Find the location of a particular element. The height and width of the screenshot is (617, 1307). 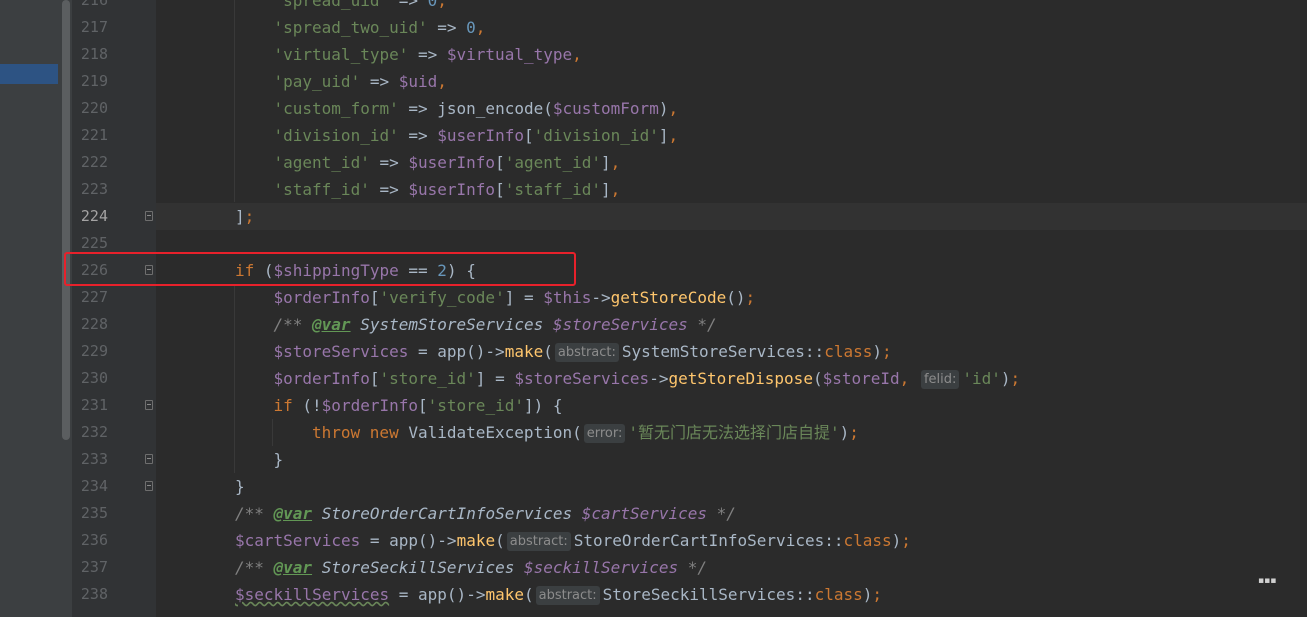

line-number: 217 is located at coordinates (94, 27).